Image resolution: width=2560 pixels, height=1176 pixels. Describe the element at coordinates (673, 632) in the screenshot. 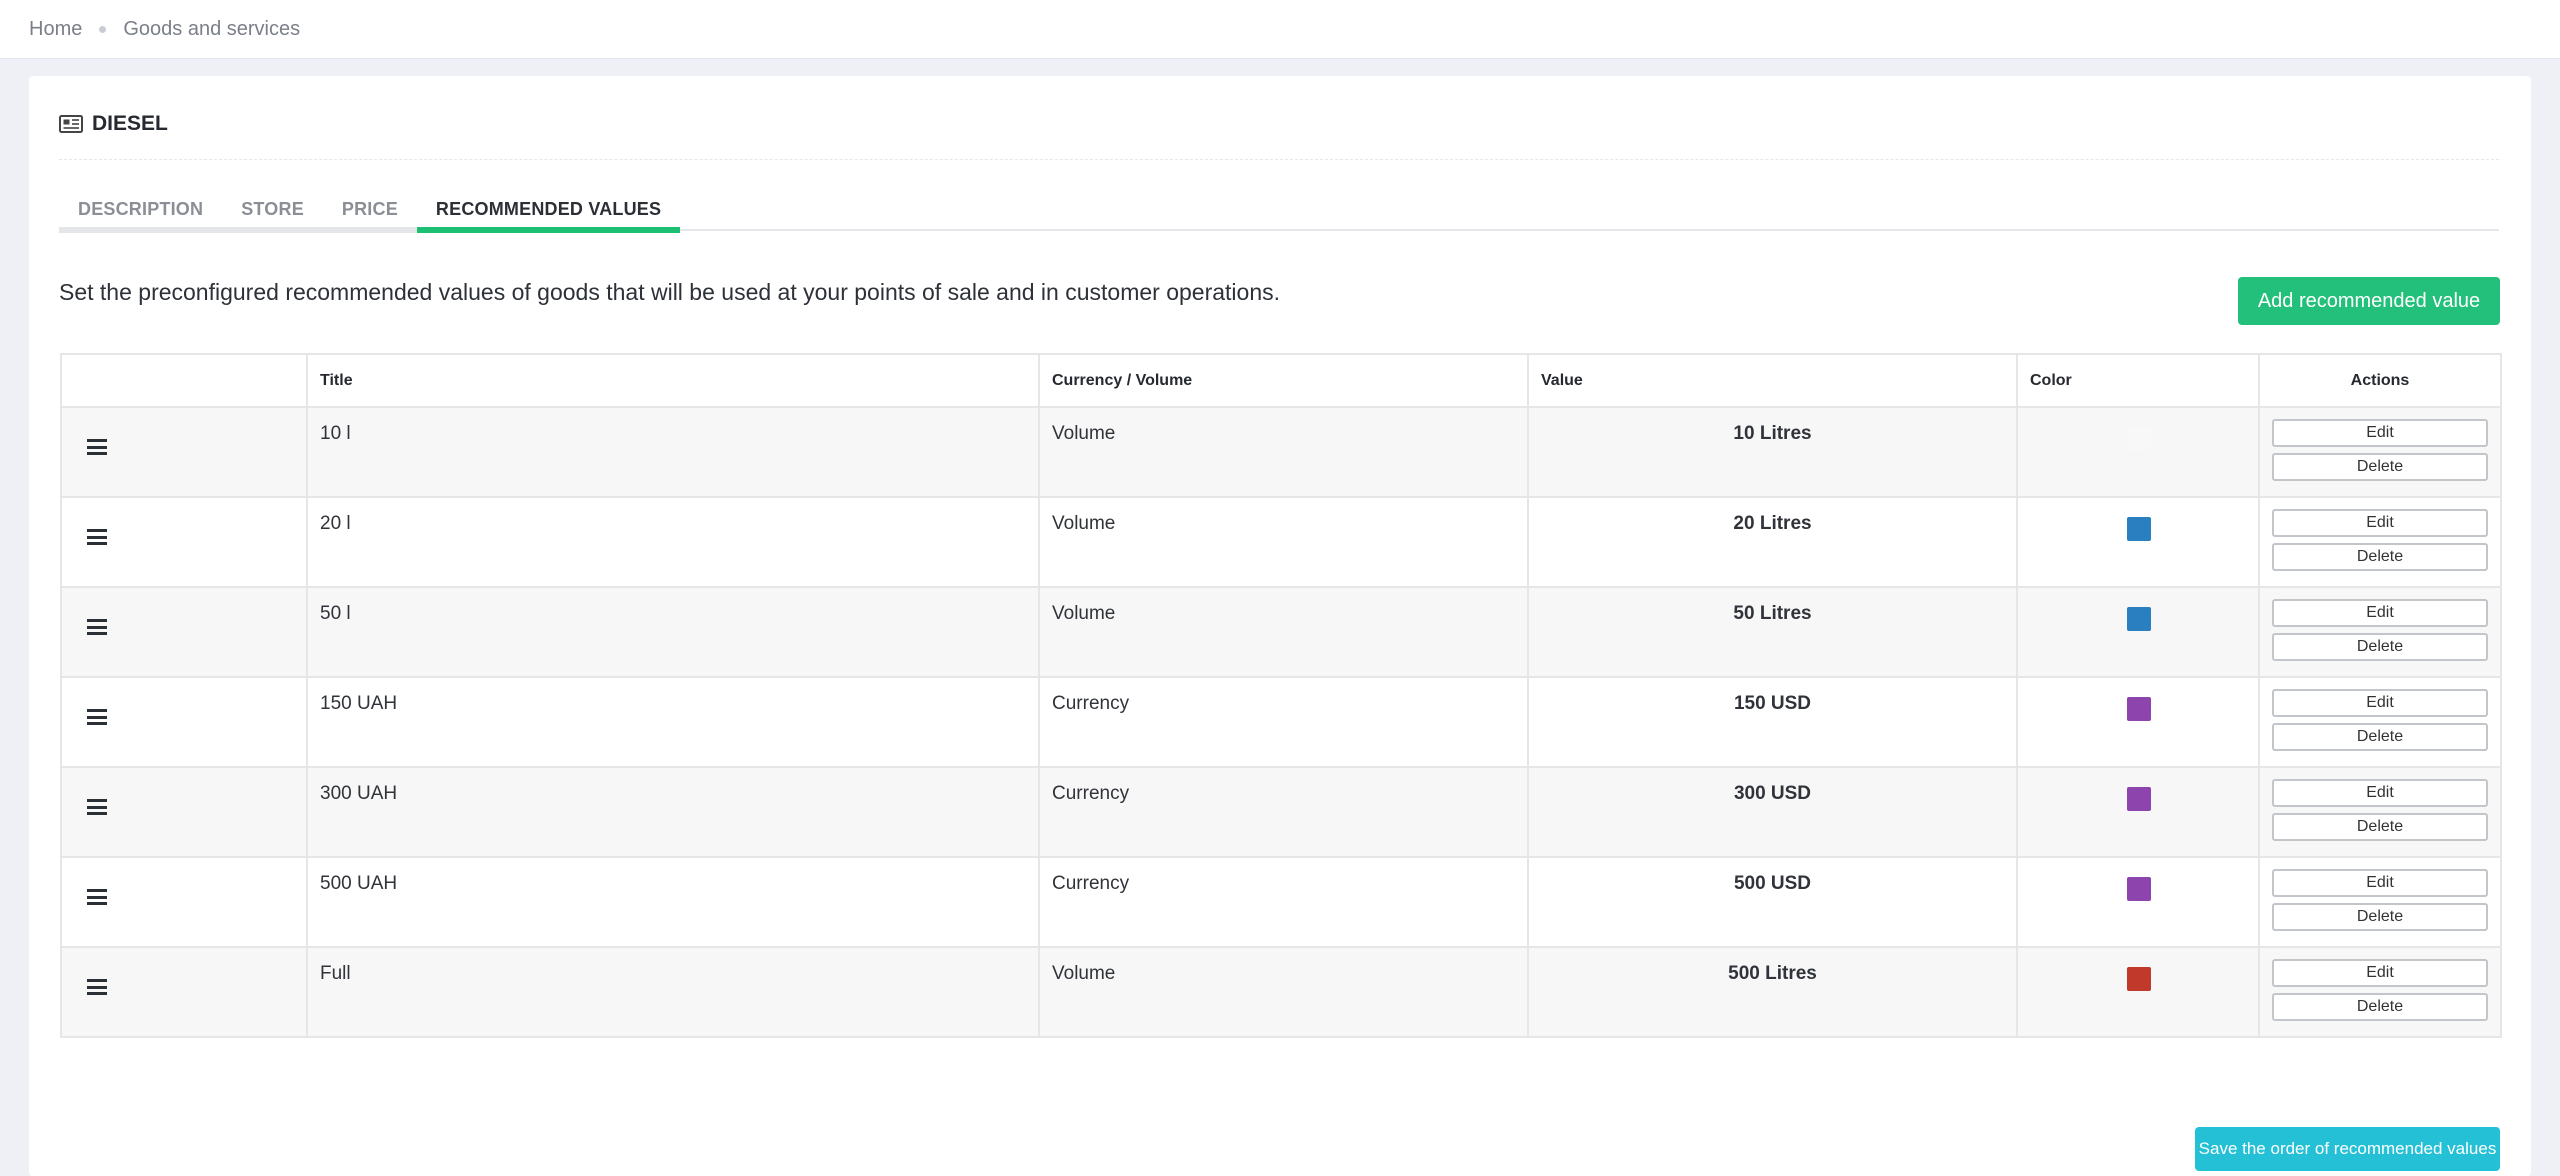

I see `row-title: 50 l` at that location.